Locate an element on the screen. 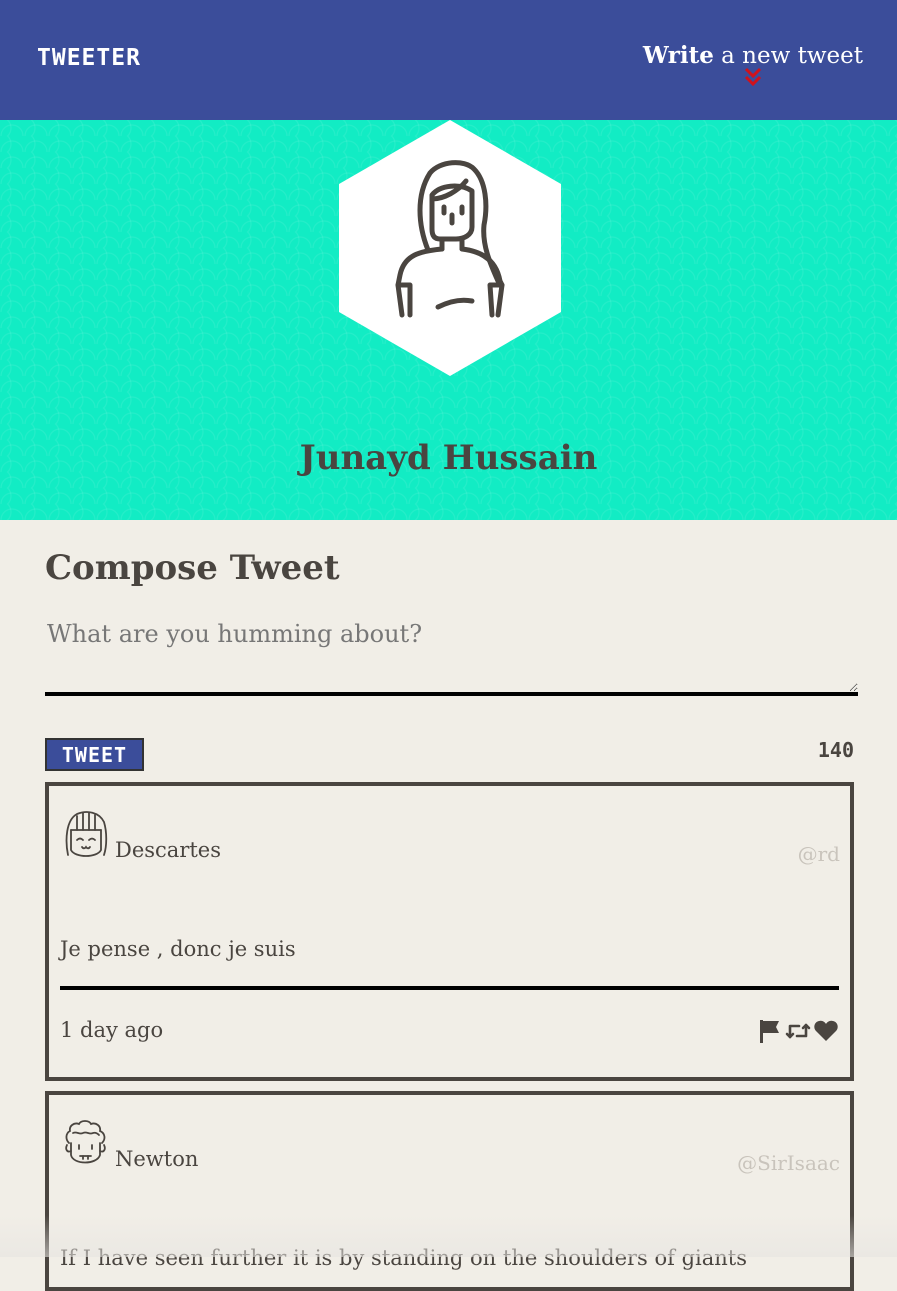  profile-name: Junayd Hussain is located at coordinates (448, 458).